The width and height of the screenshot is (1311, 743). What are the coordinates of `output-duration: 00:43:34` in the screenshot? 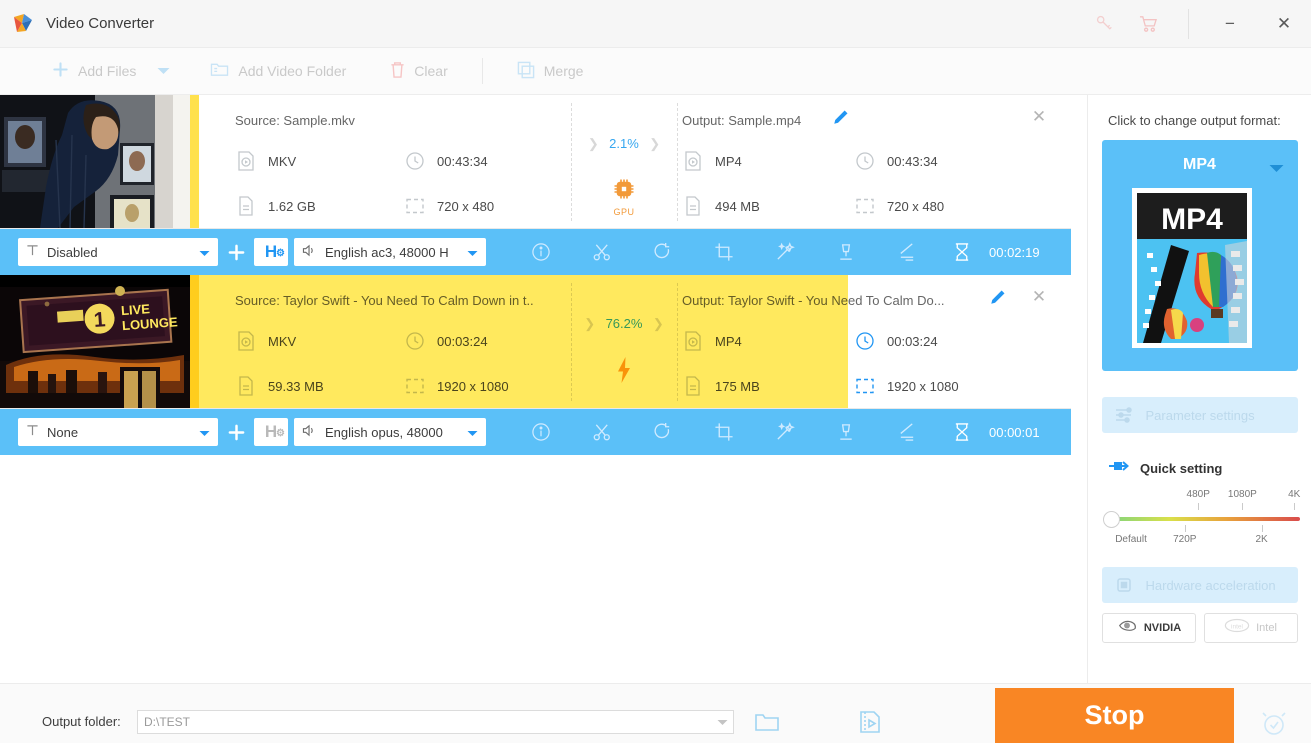 It's located at (896, 161).